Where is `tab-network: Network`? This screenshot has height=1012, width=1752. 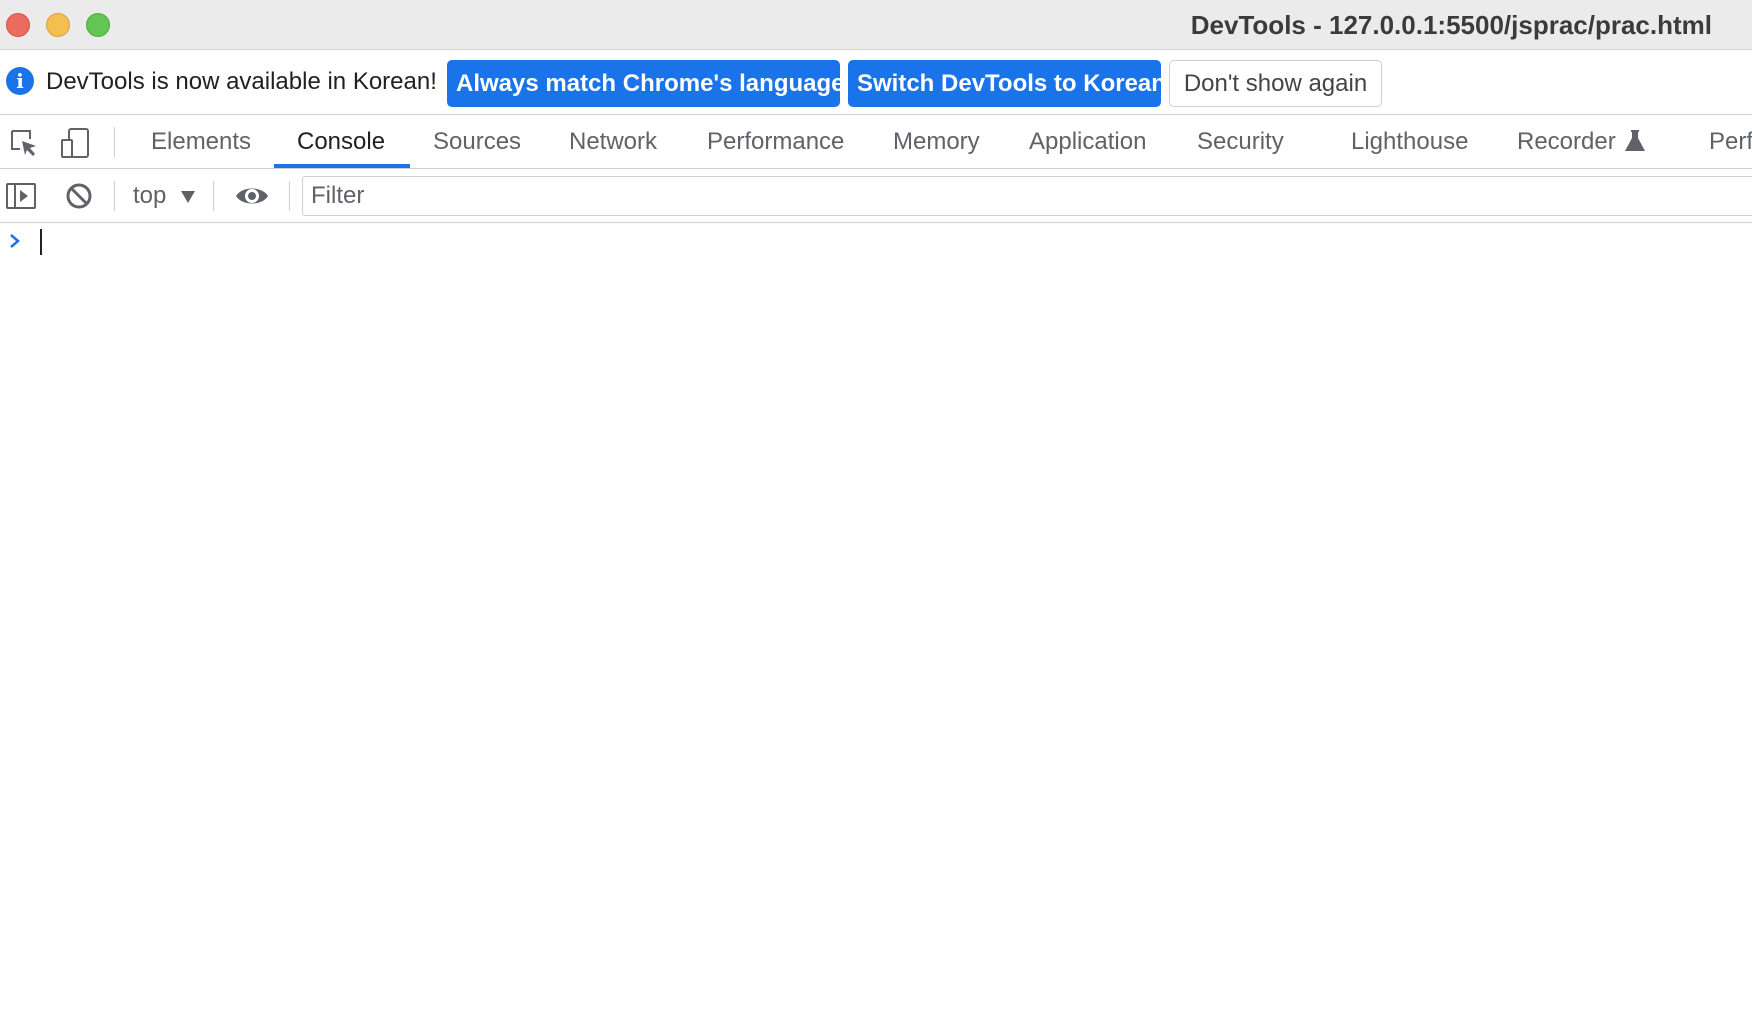
tab-network: Network is located at coordinates (613, 141).